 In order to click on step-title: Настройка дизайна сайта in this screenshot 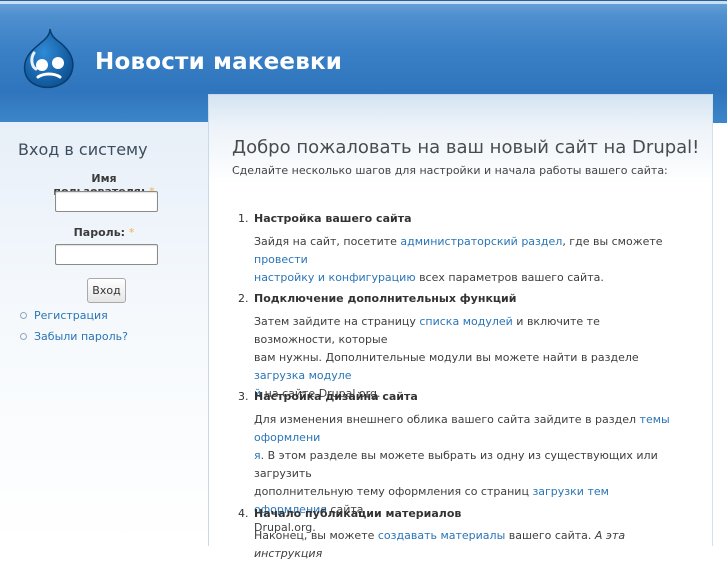, I will do `click(336, 396)`.